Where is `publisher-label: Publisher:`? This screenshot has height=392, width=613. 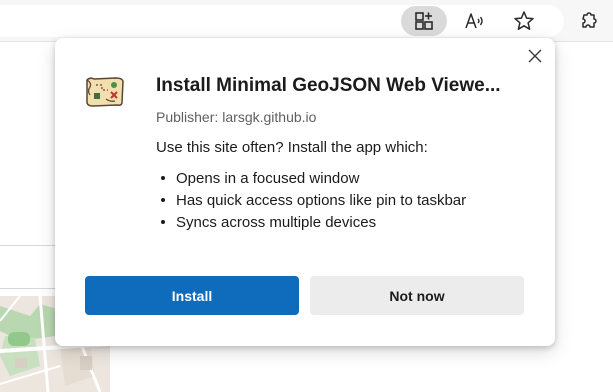 publisher-label: Publisher: is located at coordinates (187, 117).